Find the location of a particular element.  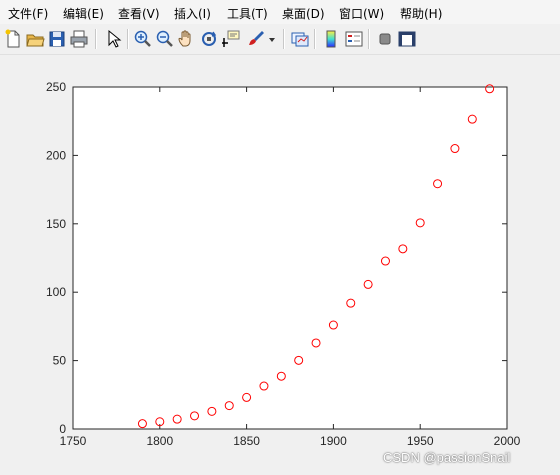

pointer-icon is located at coordinates (113, 39).